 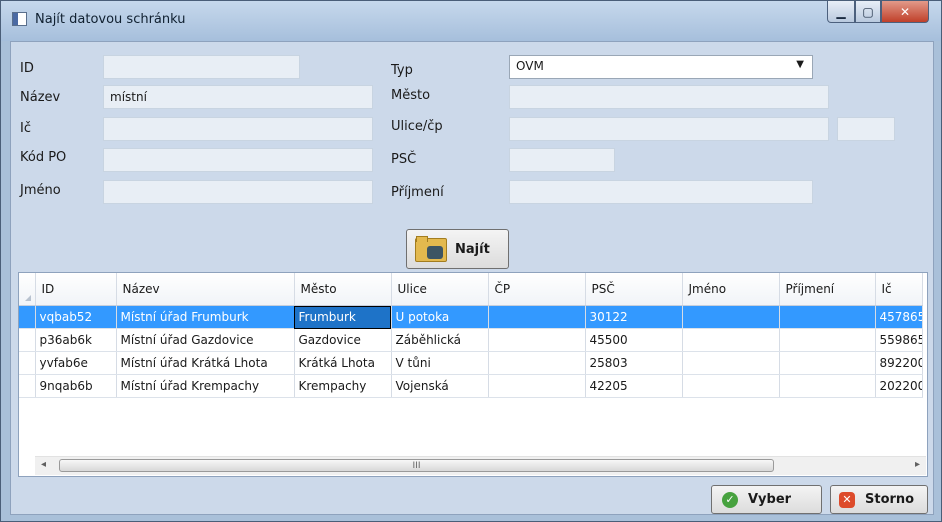 I want to click on column-header-ulice: Ulice, so click(x=440, y=289).